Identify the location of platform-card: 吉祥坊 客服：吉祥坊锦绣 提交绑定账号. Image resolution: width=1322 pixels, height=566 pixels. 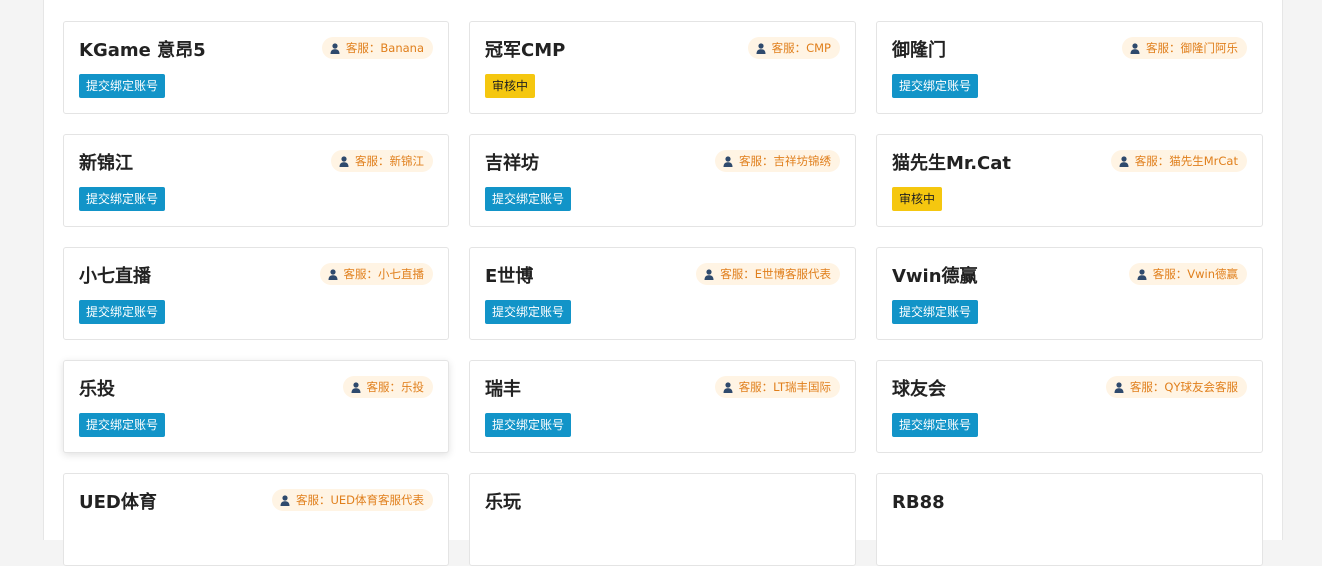
(662, 180).